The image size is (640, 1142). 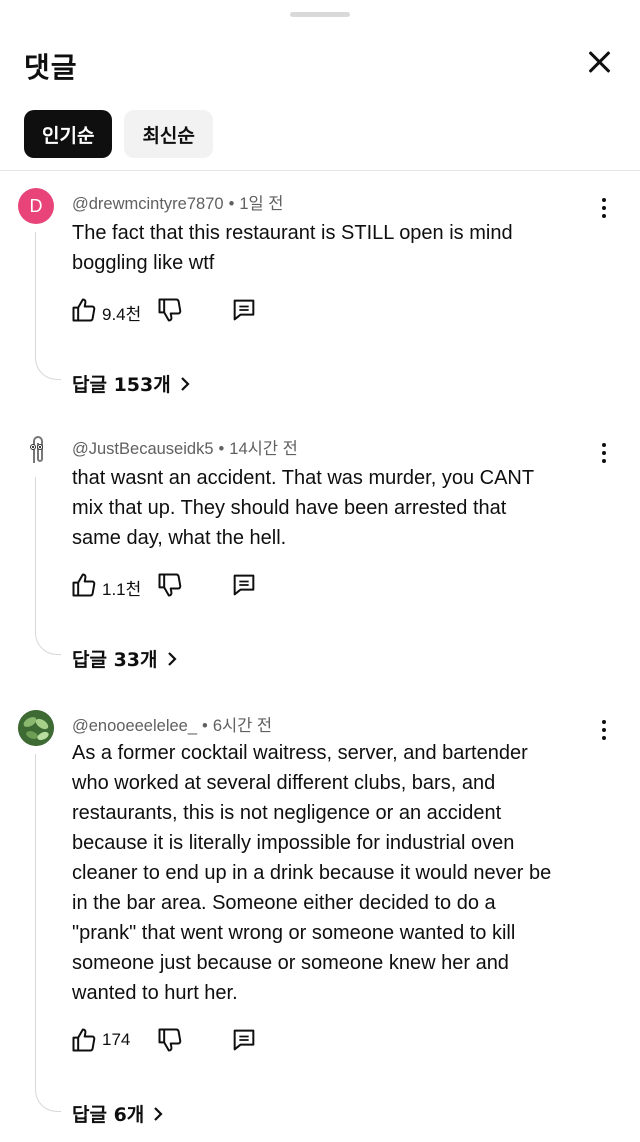 I want to click on sort-newest-chip: 최신순, so click(x=168, y=134).